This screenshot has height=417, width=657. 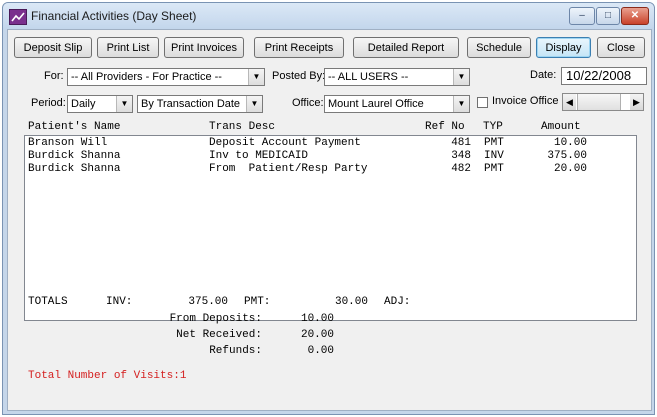 I want to click on net-received-label: Net Received:, so click(x=219, y=335).